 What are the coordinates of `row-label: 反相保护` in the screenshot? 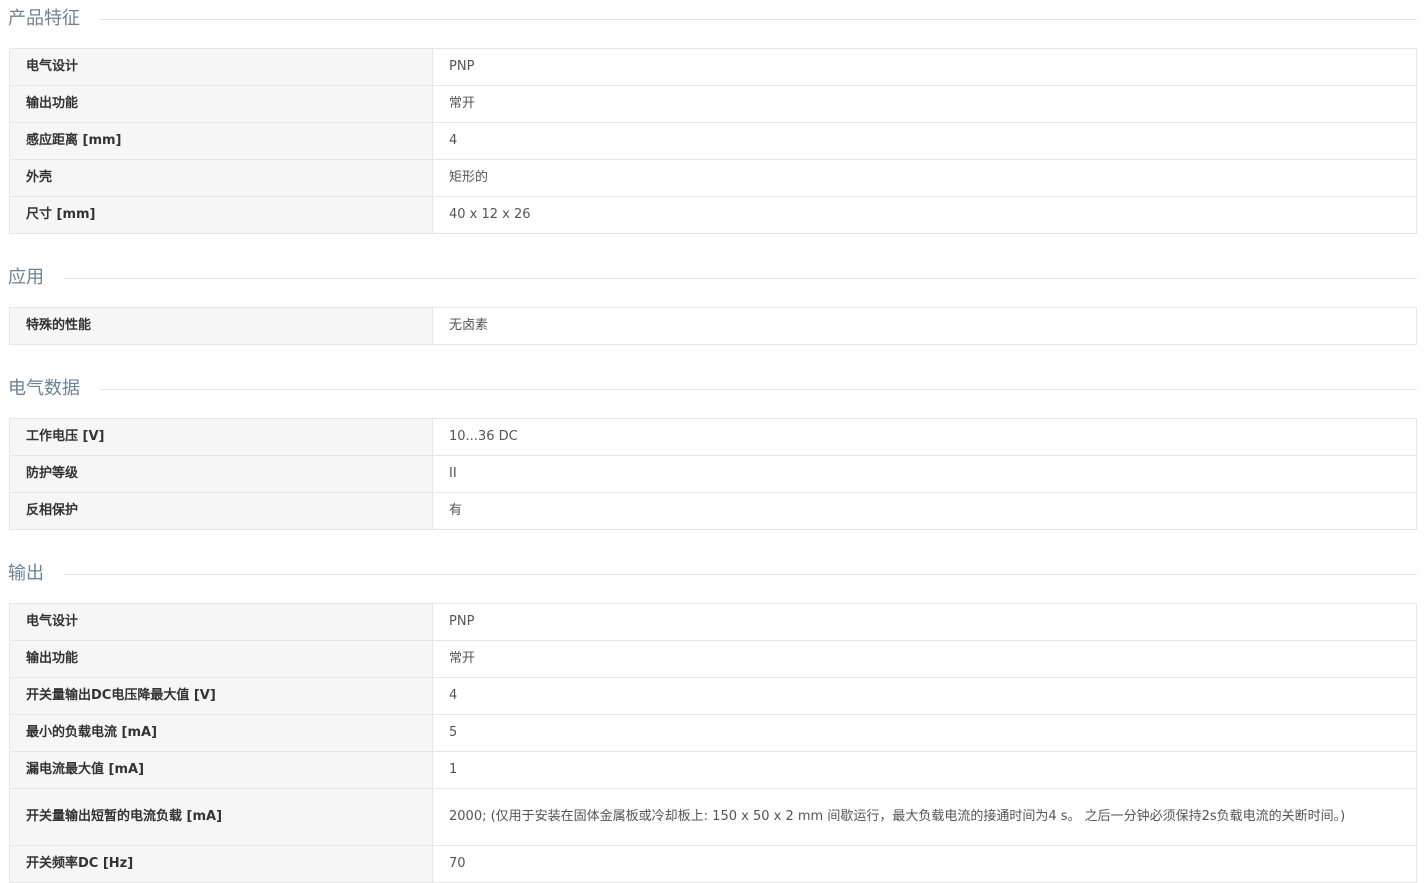 It's located at (221, 511).